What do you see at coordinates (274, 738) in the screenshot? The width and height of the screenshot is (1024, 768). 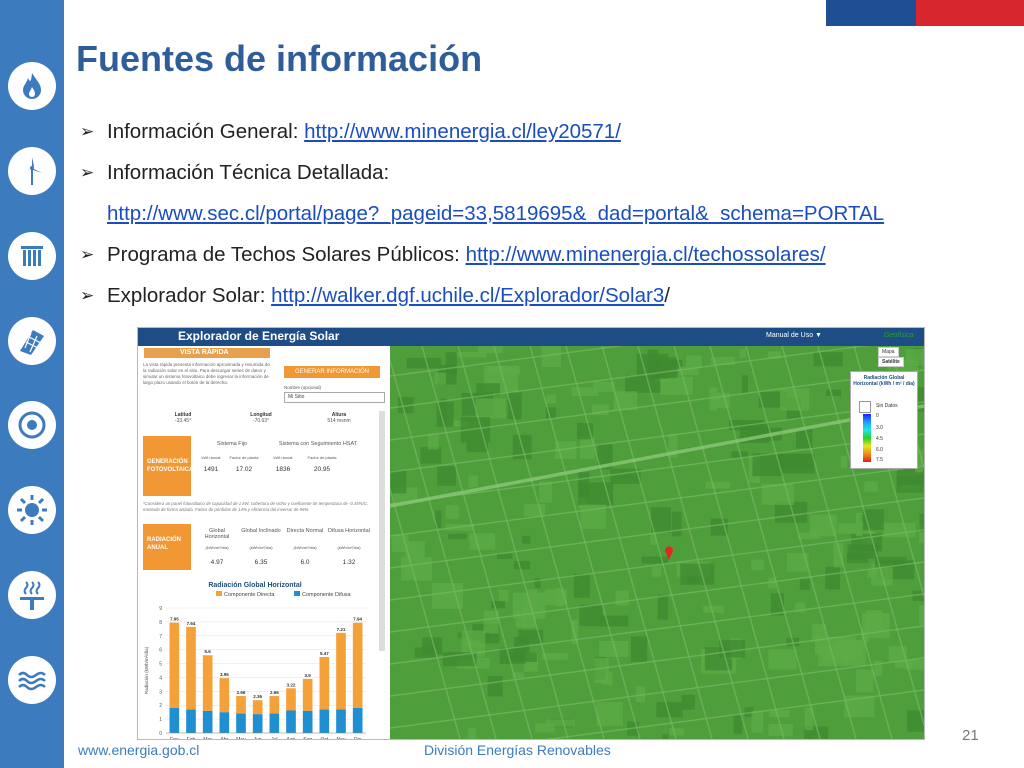 I see `x-tick-label: Jul` at bounding box center [274, 738].